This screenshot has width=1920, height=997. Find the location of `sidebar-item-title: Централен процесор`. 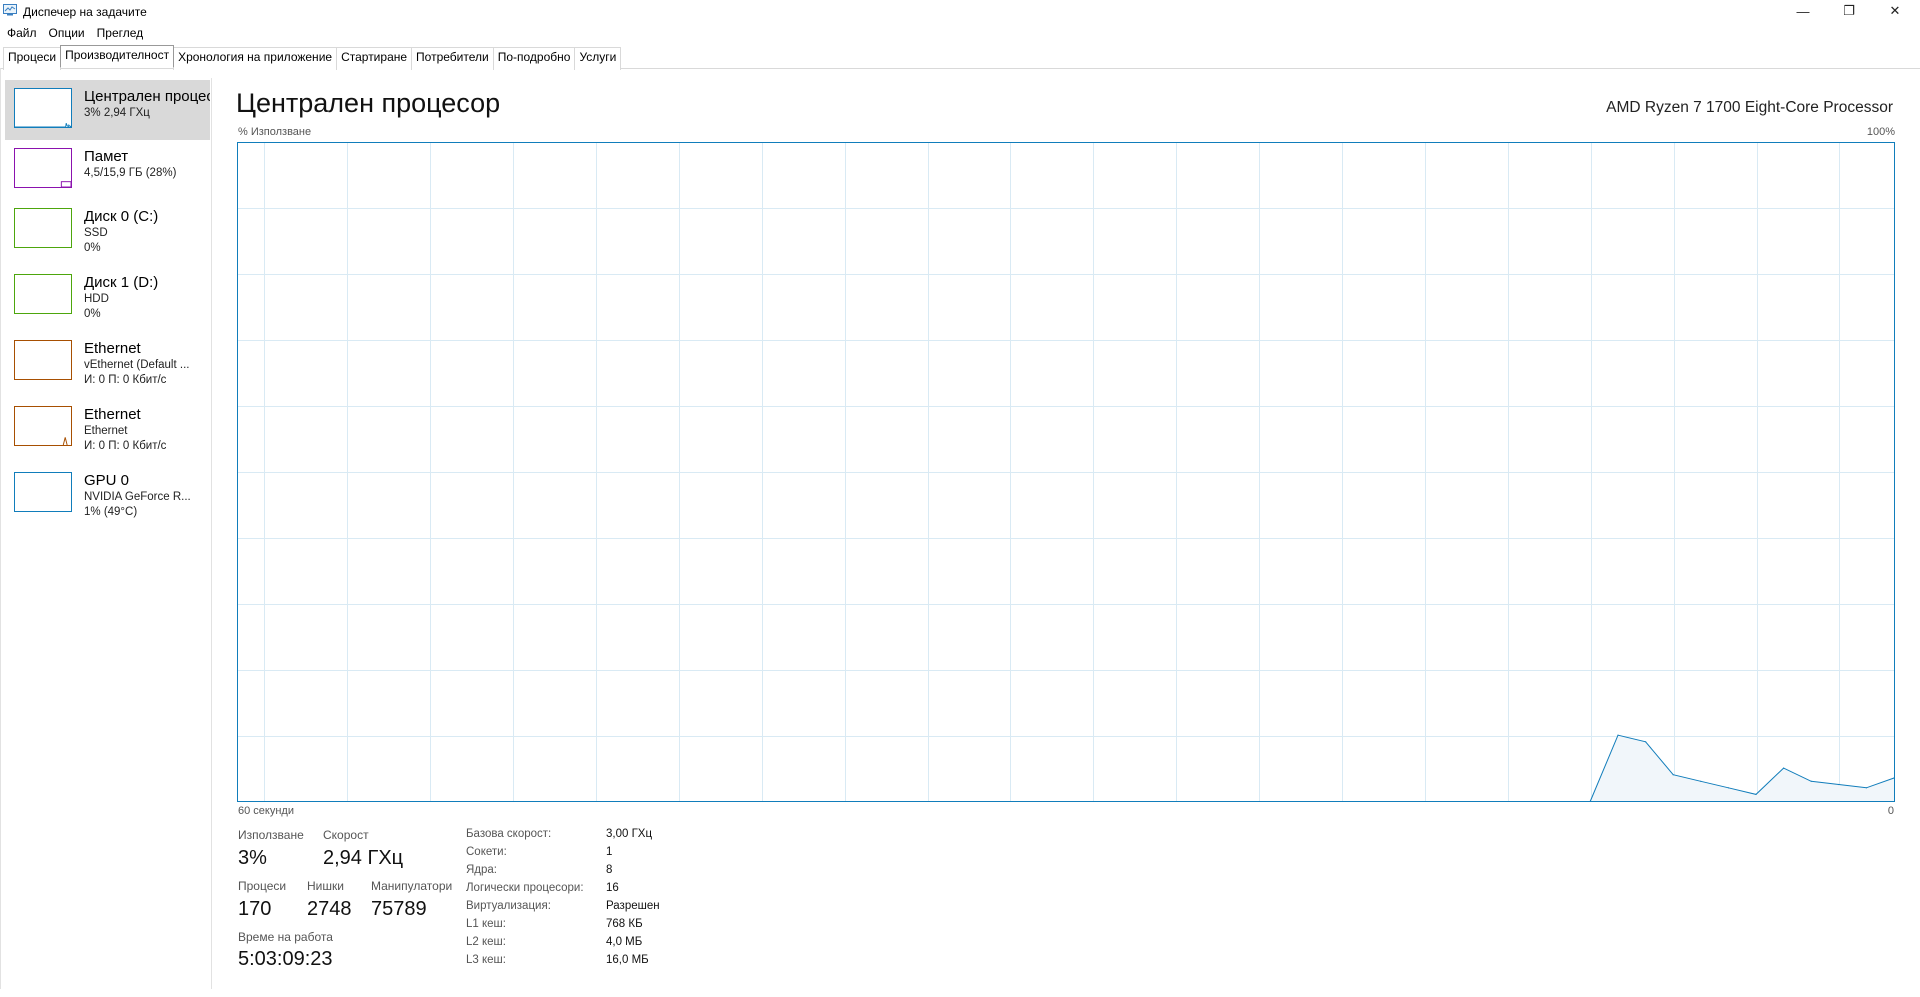

sidebar-item-title: Централен процесор is located at coordinates (147, 96).